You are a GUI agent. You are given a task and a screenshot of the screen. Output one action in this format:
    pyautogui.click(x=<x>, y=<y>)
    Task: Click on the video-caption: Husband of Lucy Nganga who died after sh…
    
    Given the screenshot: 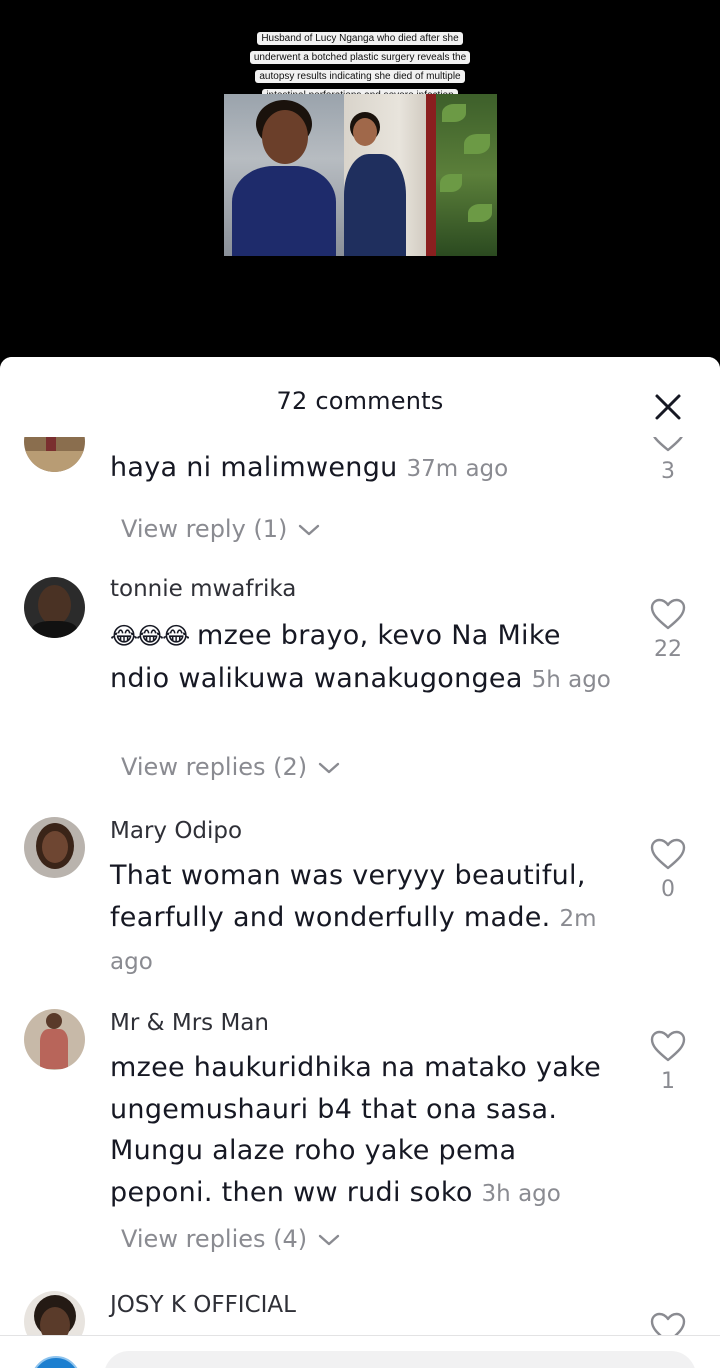 What is the action you would take?
    pyautogui.click(x=360, y=64)
    